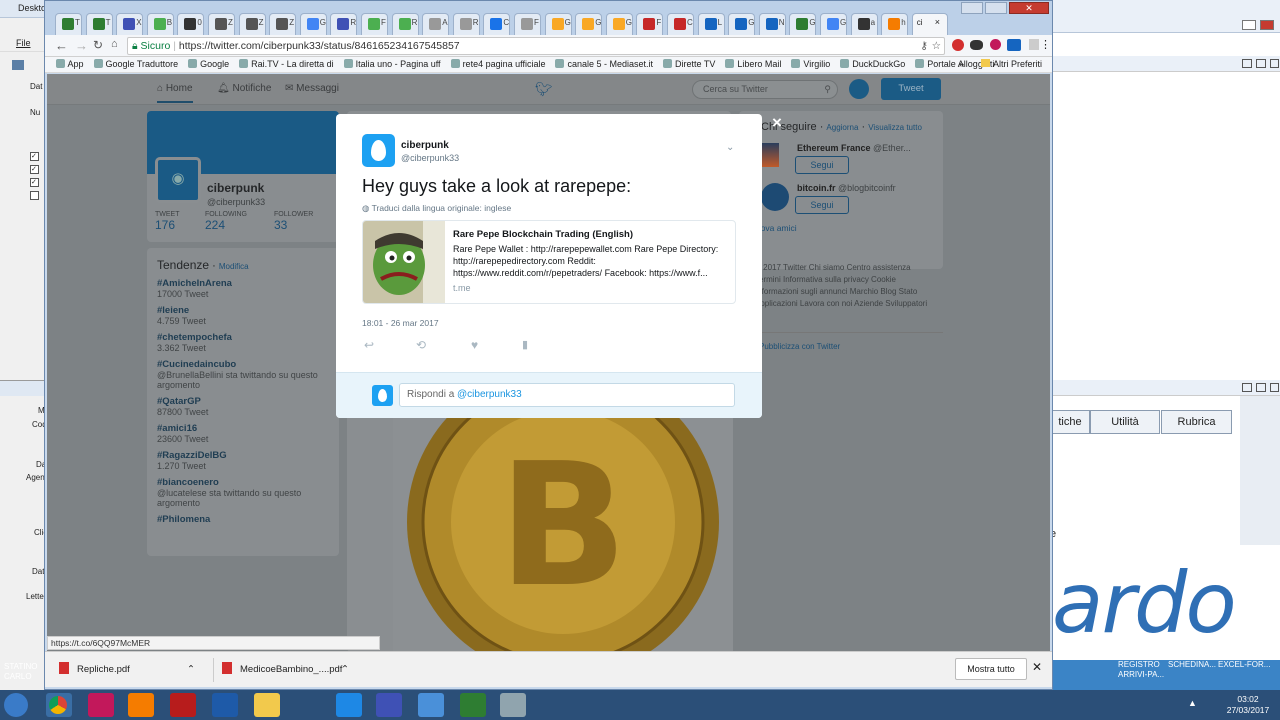  What do you see at coordinates (61, 45) in the screenshot?
I see `back-icon: ←` at bounding box center [61, 45].